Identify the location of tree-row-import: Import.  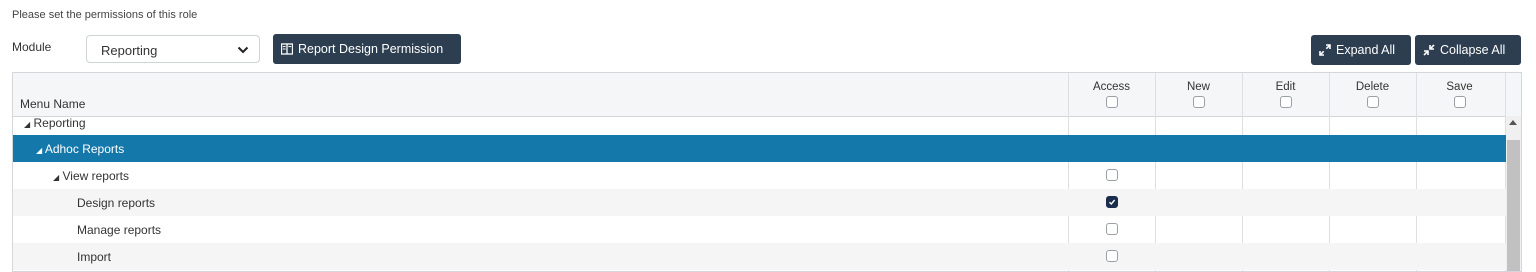
(759, 256).